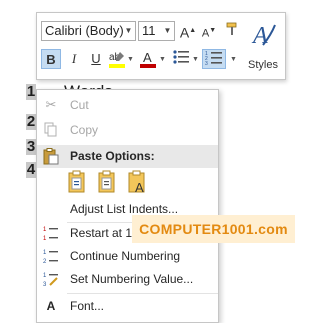  I want to click on set-numbering-value-icon: 13, so click(51, 279).